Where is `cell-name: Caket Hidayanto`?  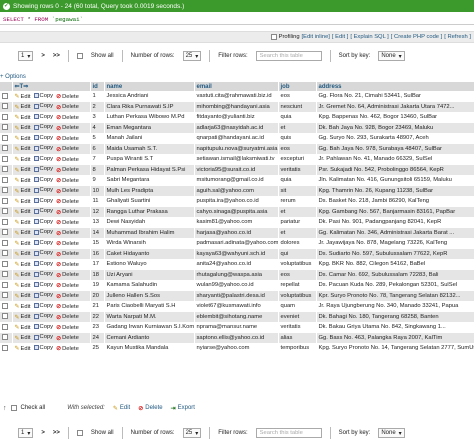 cell-name: Caket Hidayanto is located at coordinates (149, 253).